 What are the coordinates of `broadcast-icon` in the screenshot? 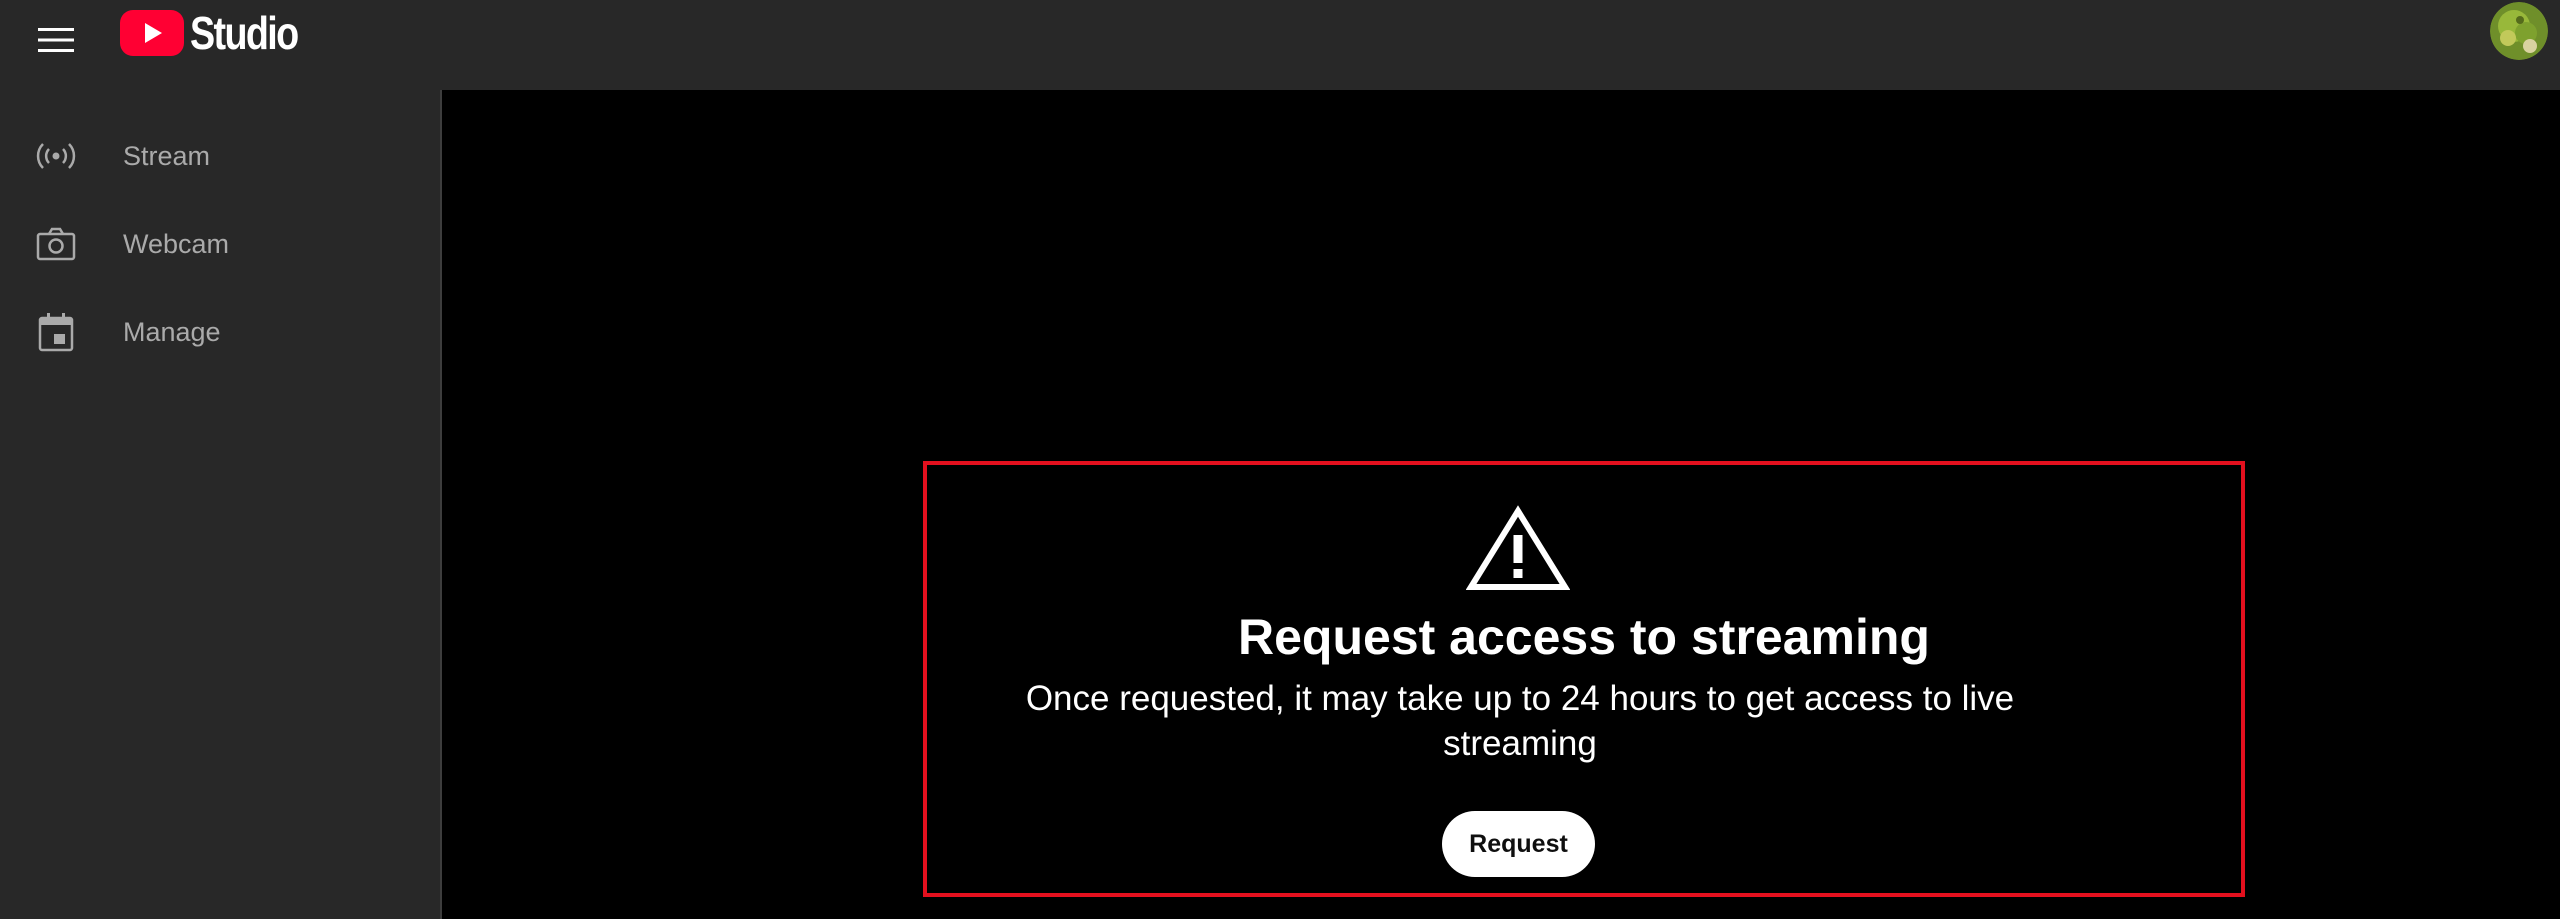 It's located at (56, 156).